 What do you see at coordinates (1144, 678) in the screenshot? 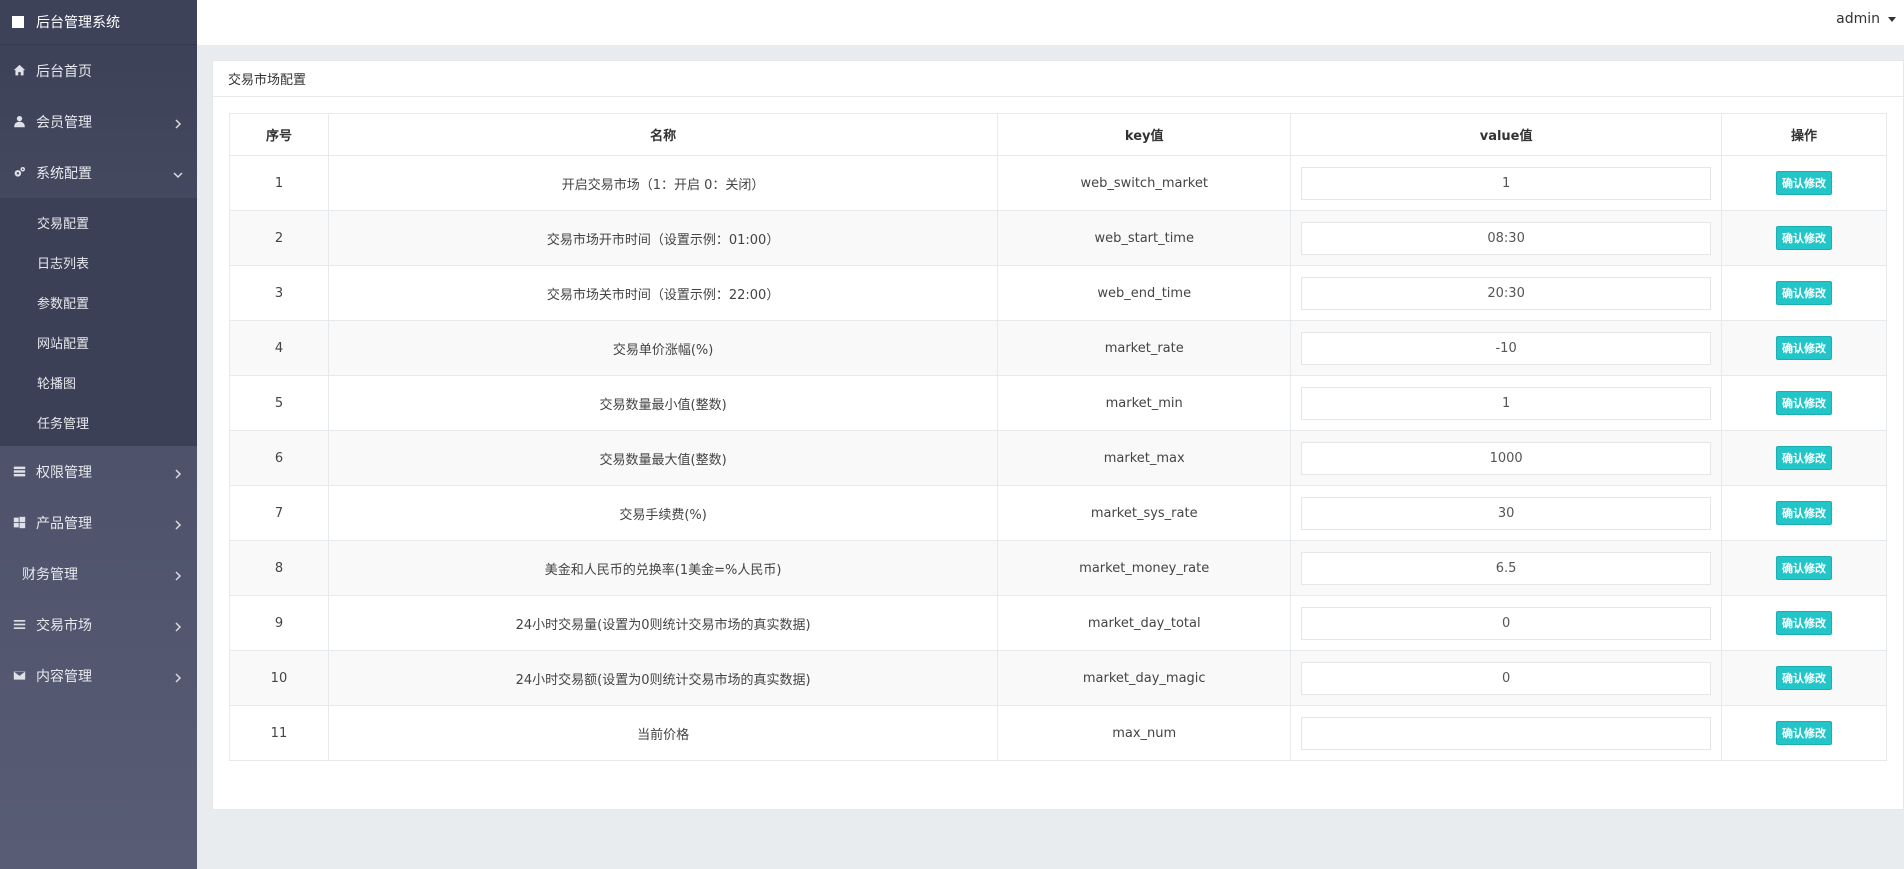
I see `cell-key: market_day_magic` at bounding box center [1144, 678].